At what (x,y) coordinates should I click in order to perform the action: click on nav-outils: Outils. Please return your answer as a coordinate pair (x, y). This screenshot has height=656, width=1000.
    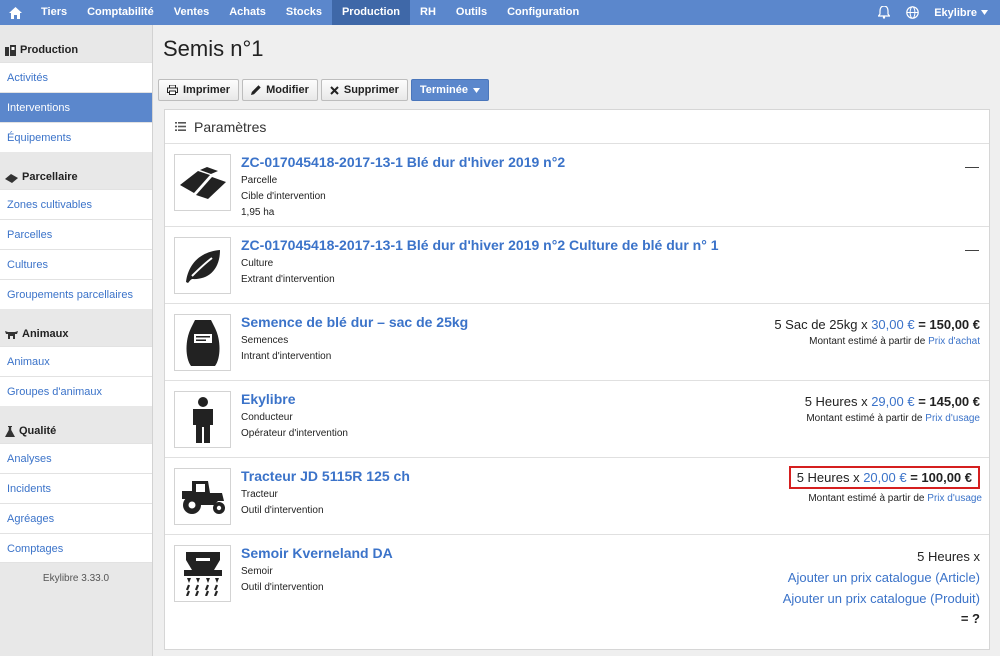
    Looking at the image, I should click on (471, 12).